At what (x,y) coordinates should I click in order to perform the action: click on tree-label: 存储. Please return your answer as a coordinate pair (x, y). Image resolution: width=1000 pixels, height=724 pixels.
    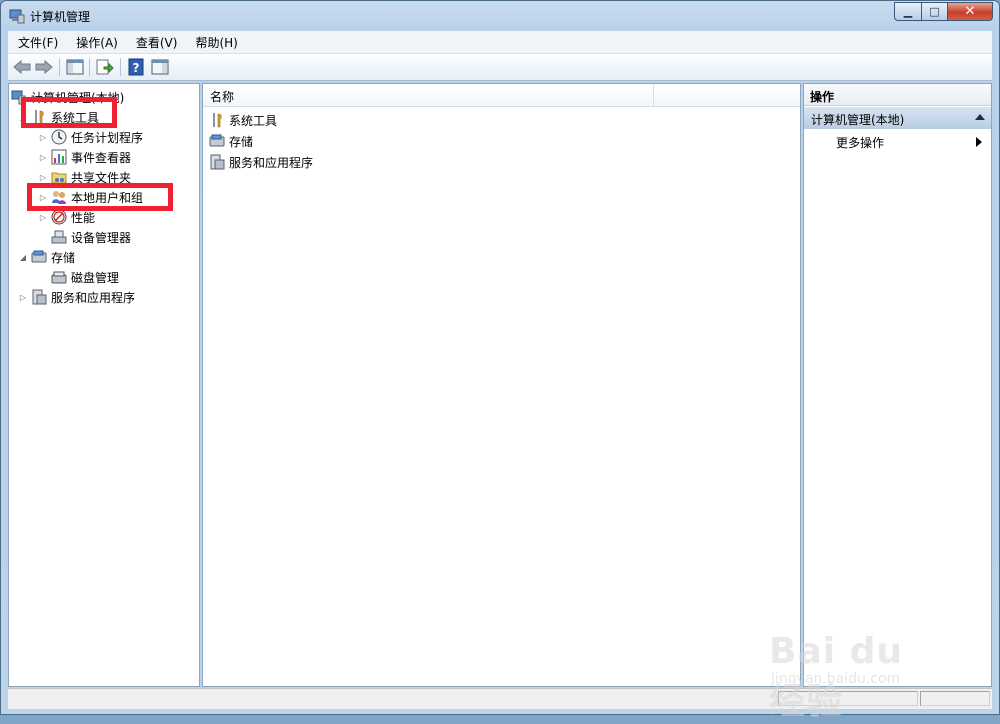
    Looking at the image, I should click on (63, 257).